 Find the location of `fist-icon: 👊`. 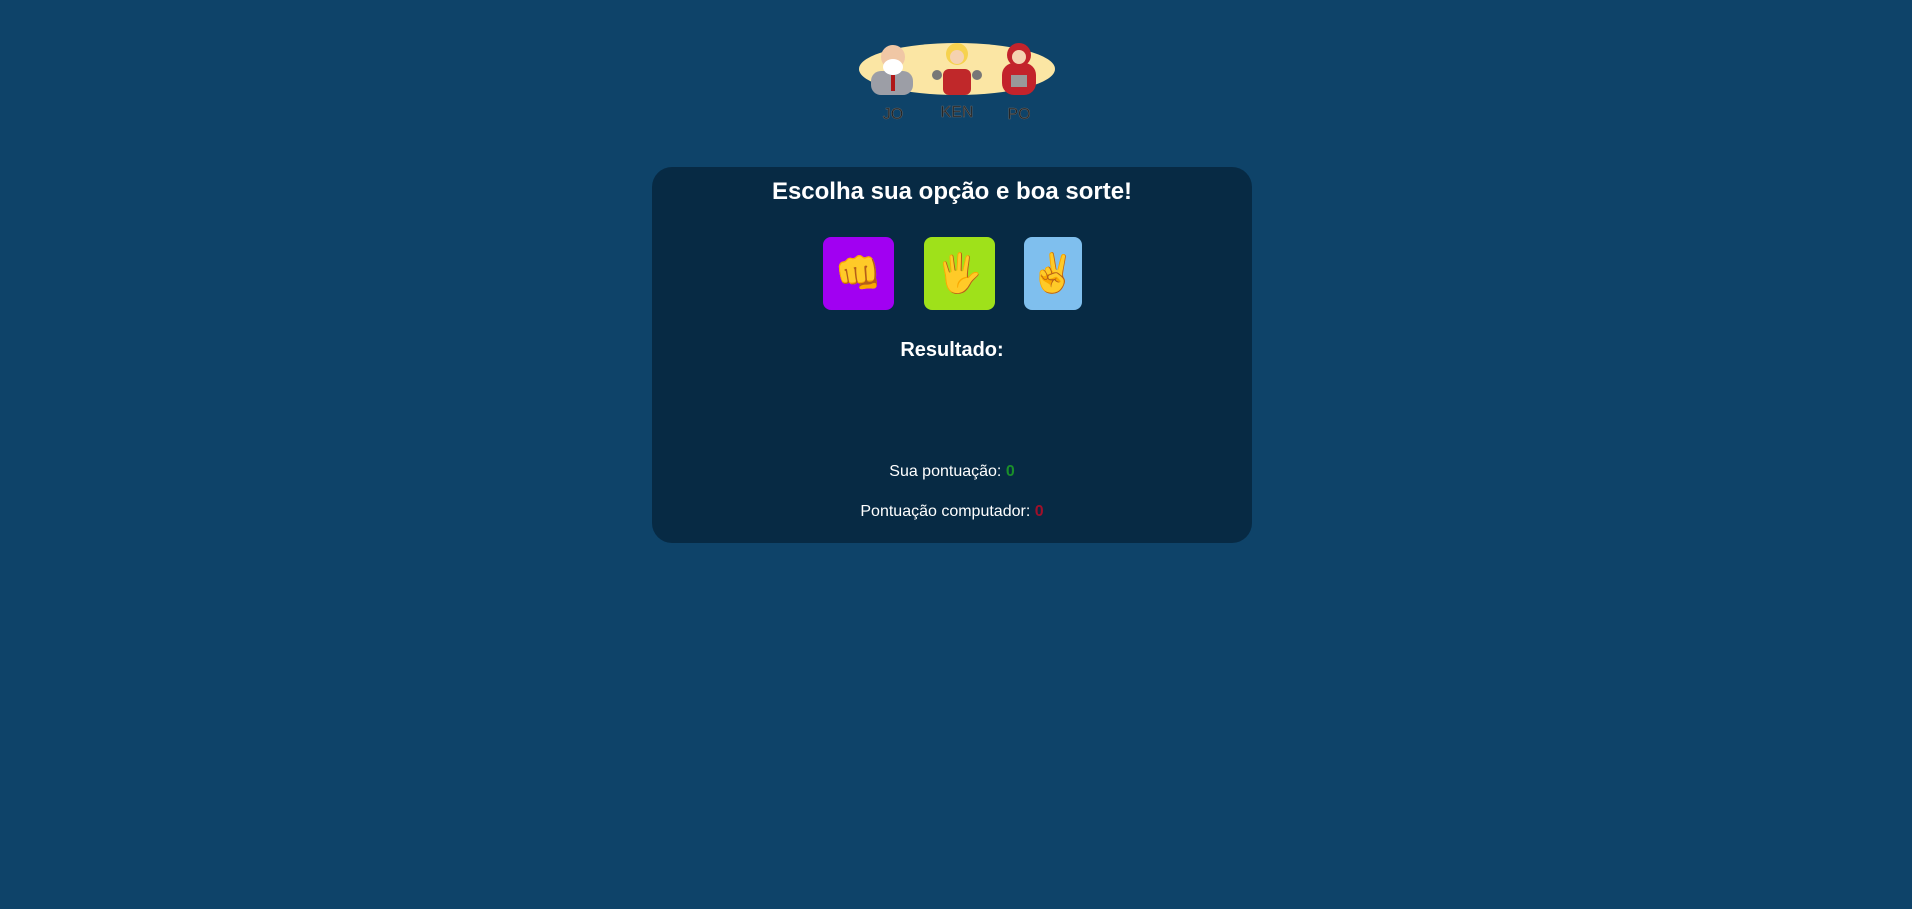

fist-icon: 👊 is located at coordinates (858, 273).